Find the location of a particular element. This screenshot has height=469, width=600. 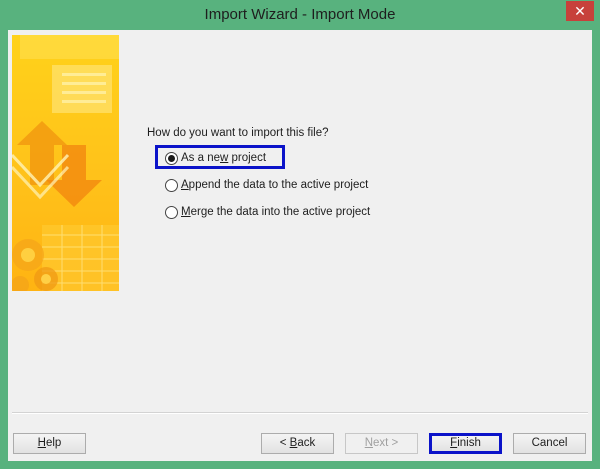

radio-label-merge-data: Merge the data into the active project is located at coordinates (276, 212).